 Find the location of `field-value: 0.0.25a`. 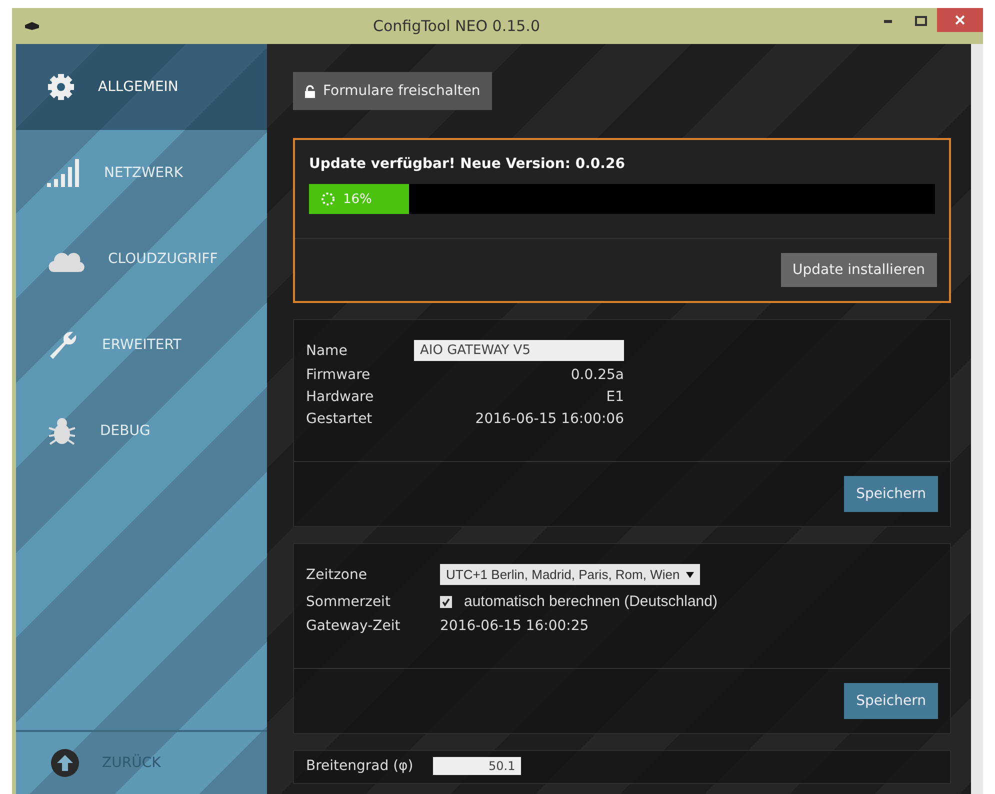

field-value: 0.0.25a is located at coordinates (597, 375).